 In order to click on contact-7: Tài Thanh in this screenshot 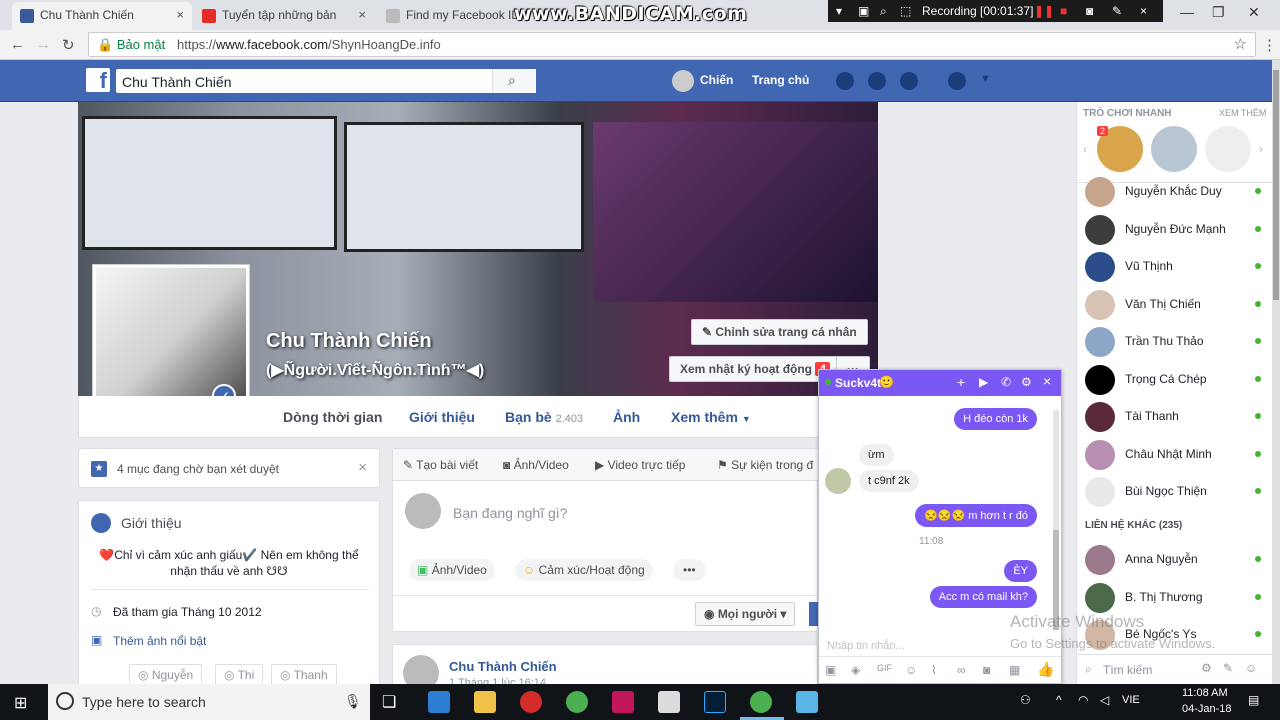, I will do `click(1178, 417)`.